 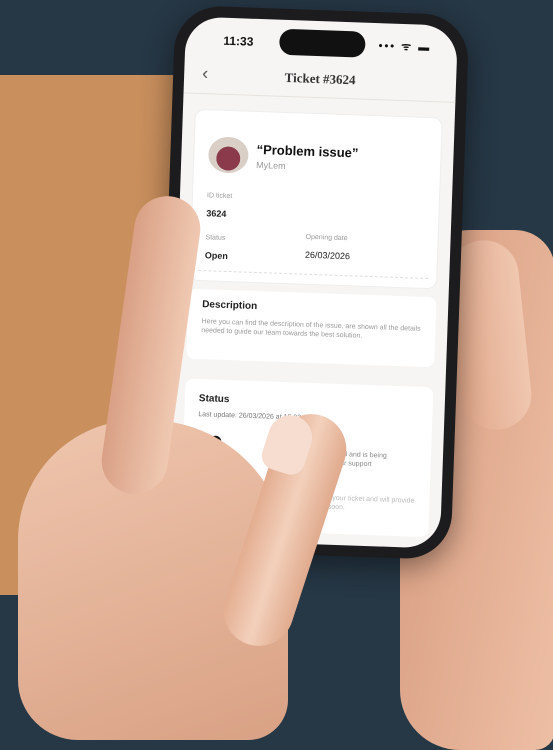 What do you see at coordinates (320, 78) in the screenshot?
I see `page-title: Ticket #3624` at bounding box center [320, 78].